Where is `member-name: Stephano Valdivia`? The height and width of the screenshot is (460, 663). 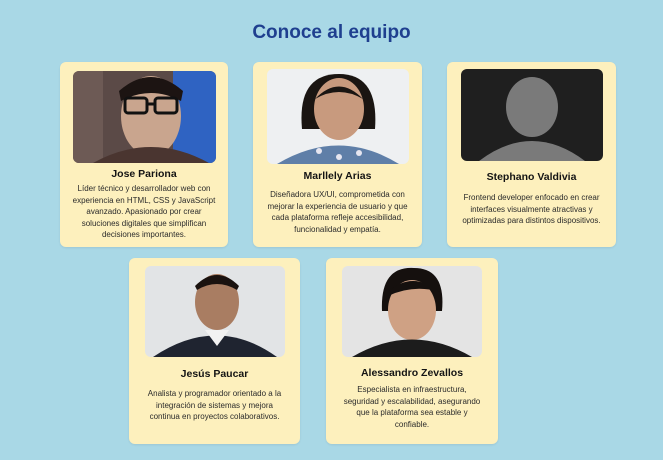 member-name: Stephano Valdivia is located at coordinates (531, 177).